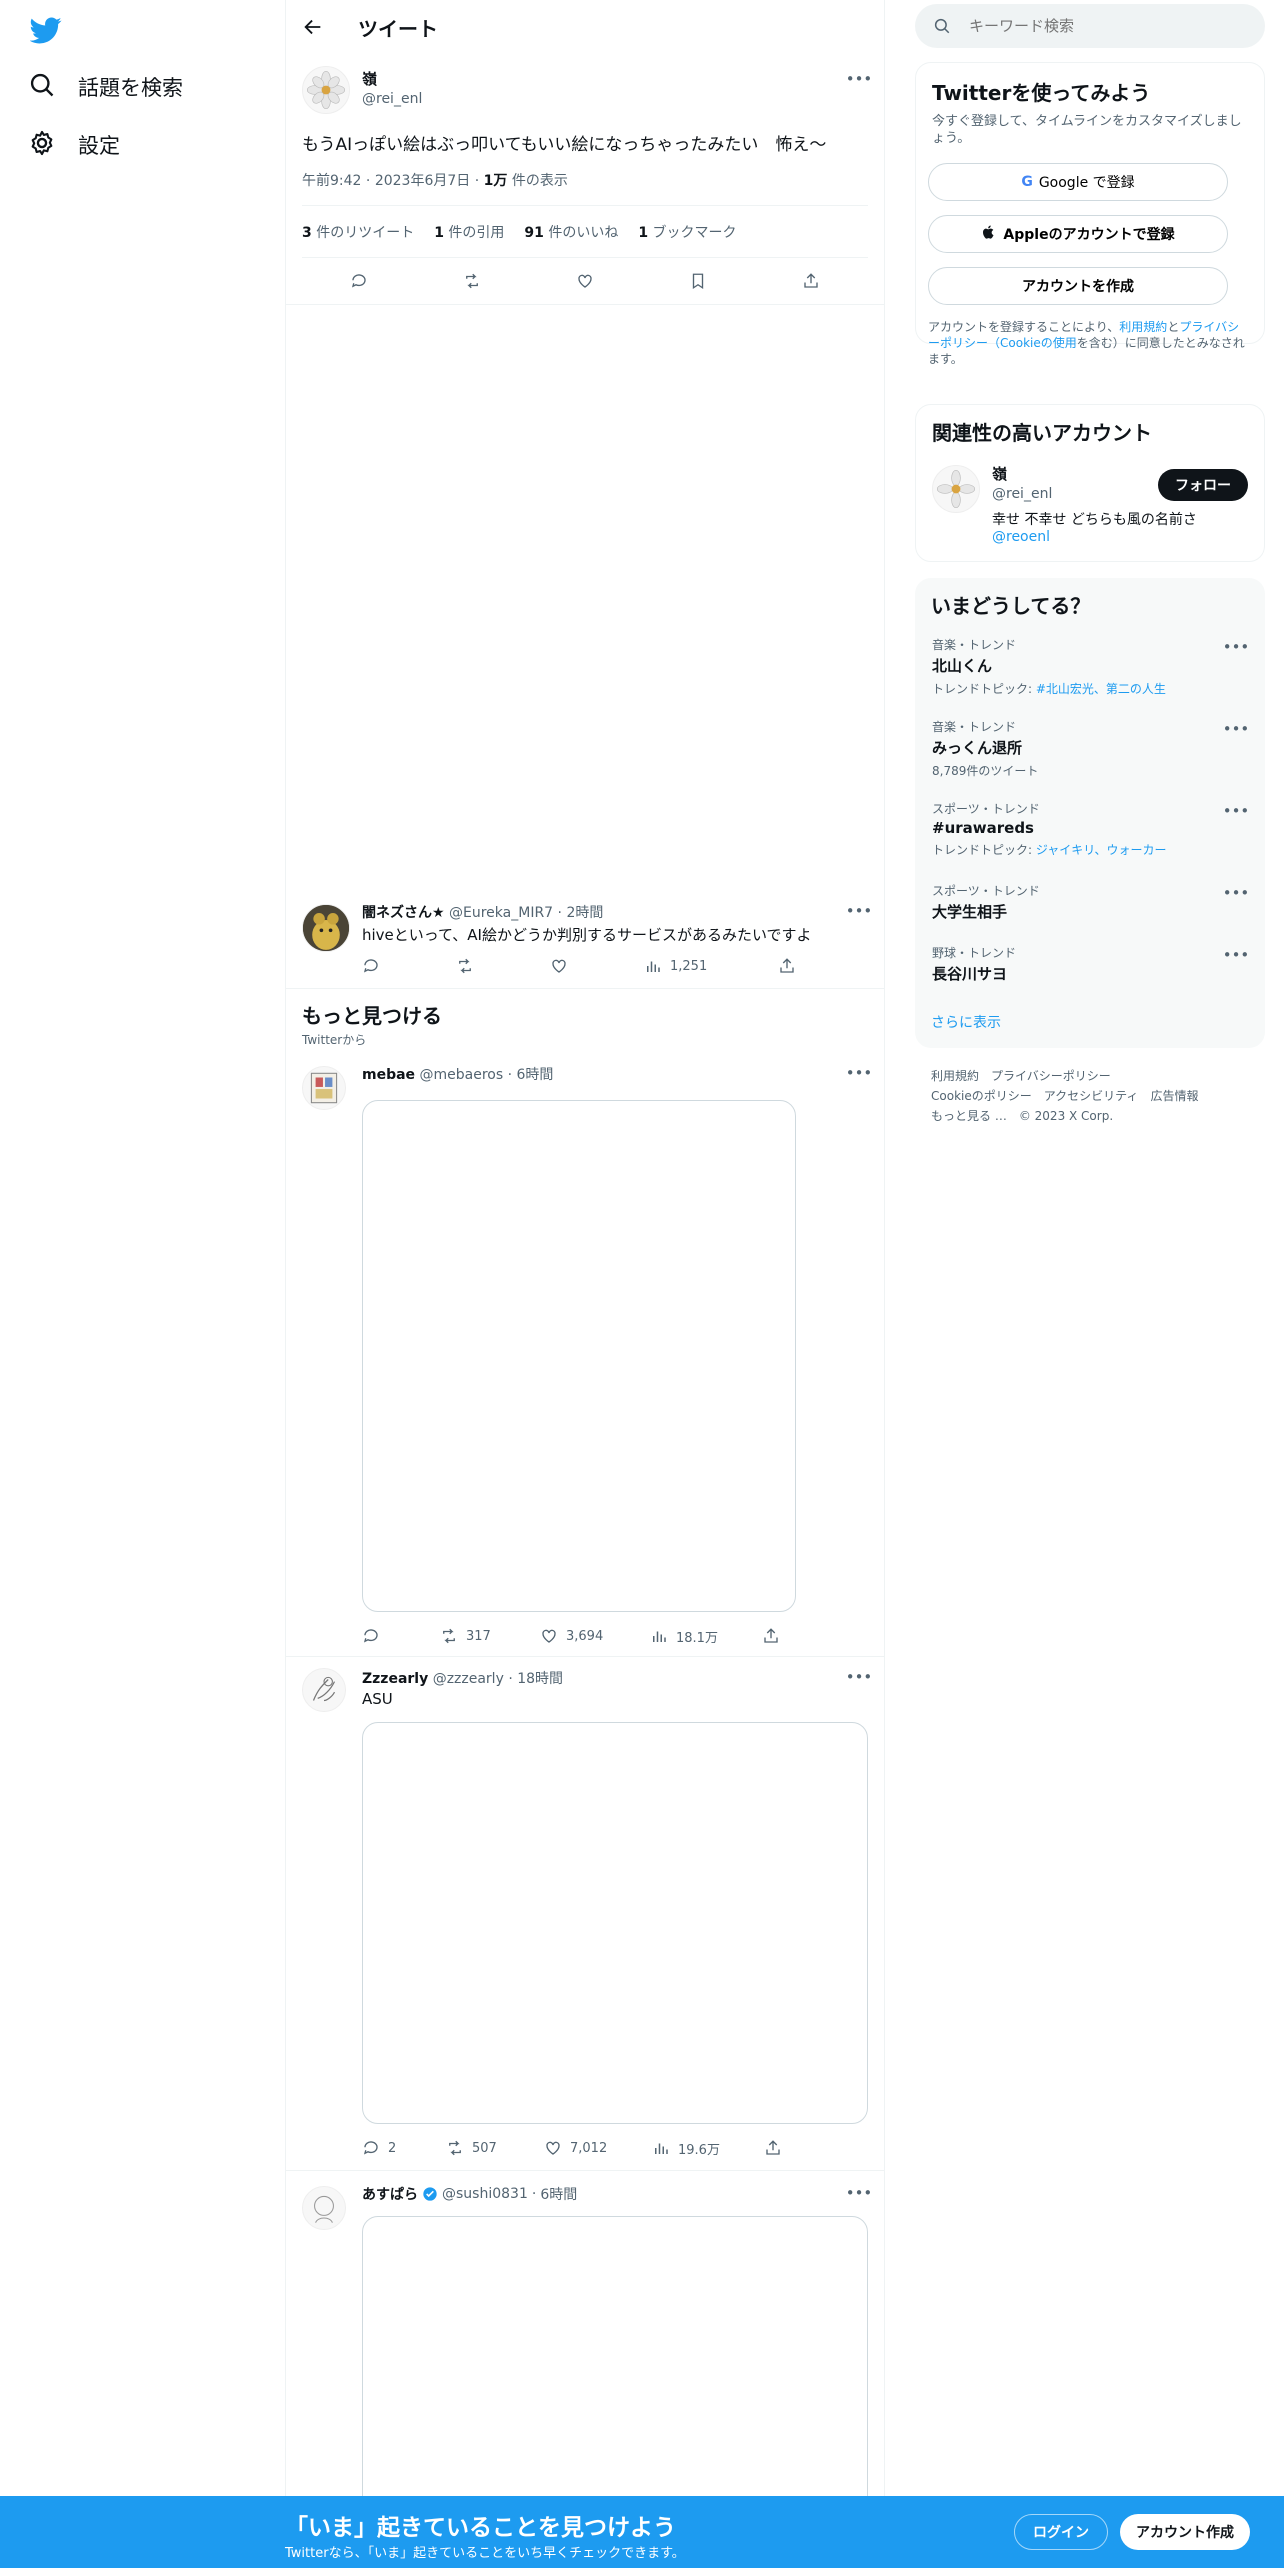 The width and height of the screenshot is (1284, 2568). I want to click on trend-item: 野球・トレンド 長谷川サヨ •••, so click(1090, 964).